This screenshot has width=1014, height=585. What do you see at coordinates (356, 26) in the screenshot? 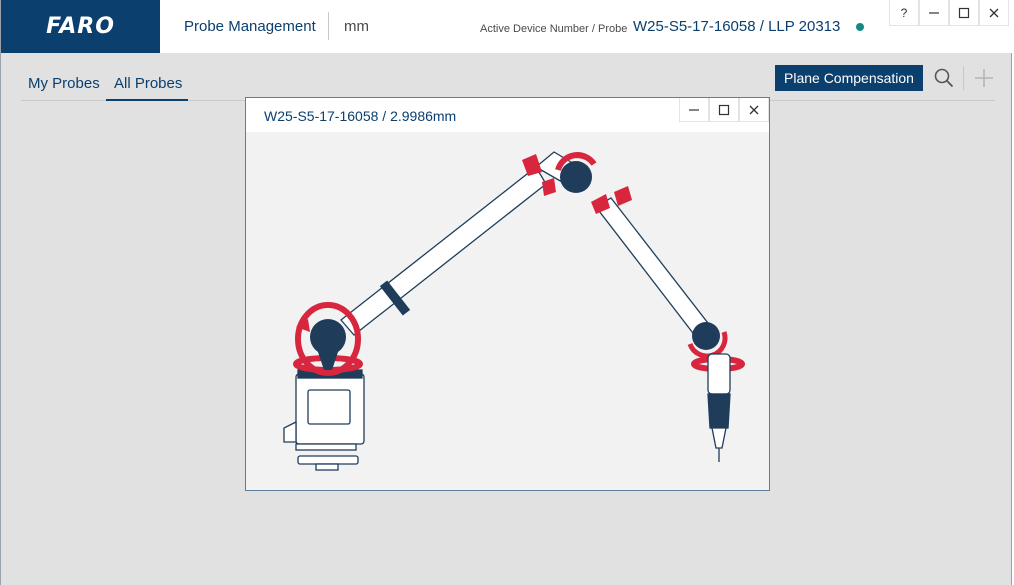
I see `unit-selector: mm` at bounding box center [356, 26].